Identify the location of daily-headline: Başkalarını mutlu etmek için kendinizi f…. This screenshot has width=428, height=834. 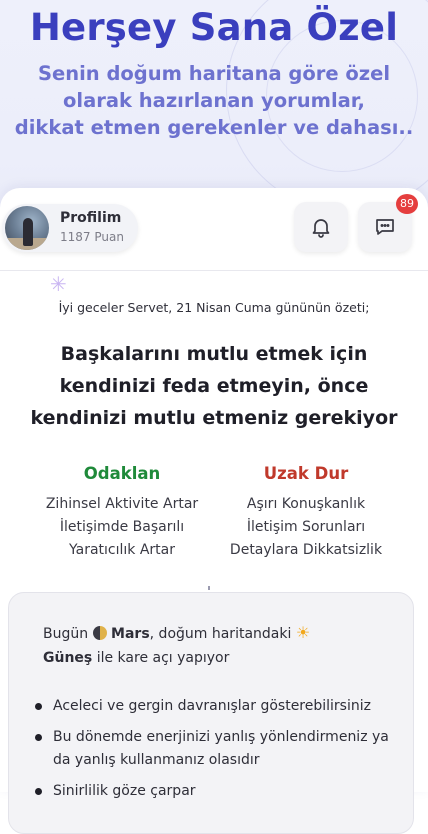
(214, 386).